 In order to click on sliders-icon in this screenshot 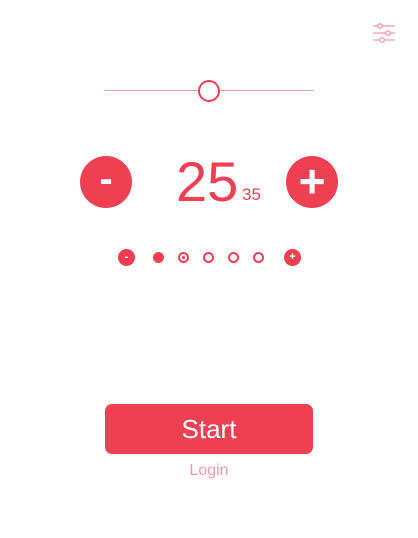, I will do `click(384, 33)`.